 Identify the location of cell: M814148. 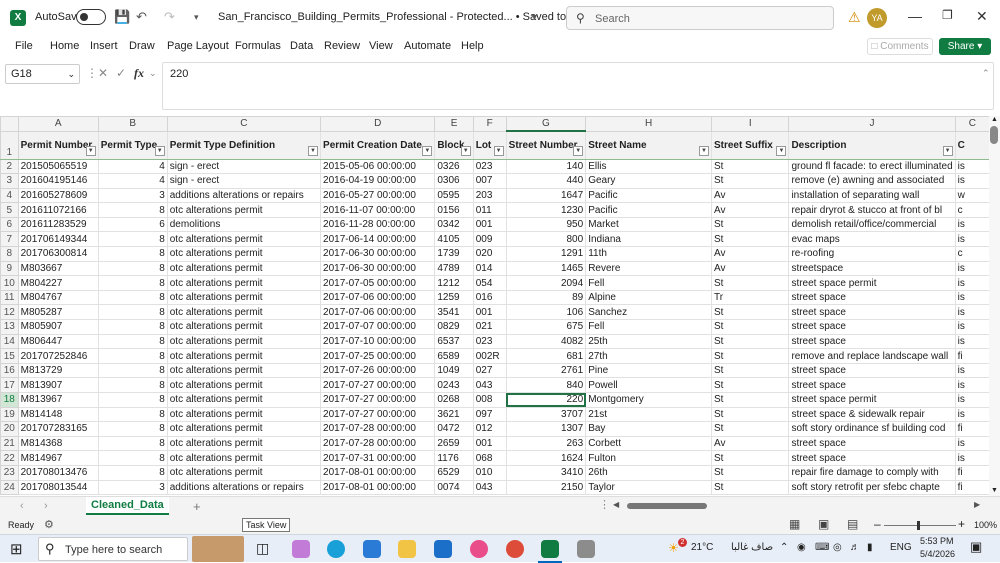
(58, 414).